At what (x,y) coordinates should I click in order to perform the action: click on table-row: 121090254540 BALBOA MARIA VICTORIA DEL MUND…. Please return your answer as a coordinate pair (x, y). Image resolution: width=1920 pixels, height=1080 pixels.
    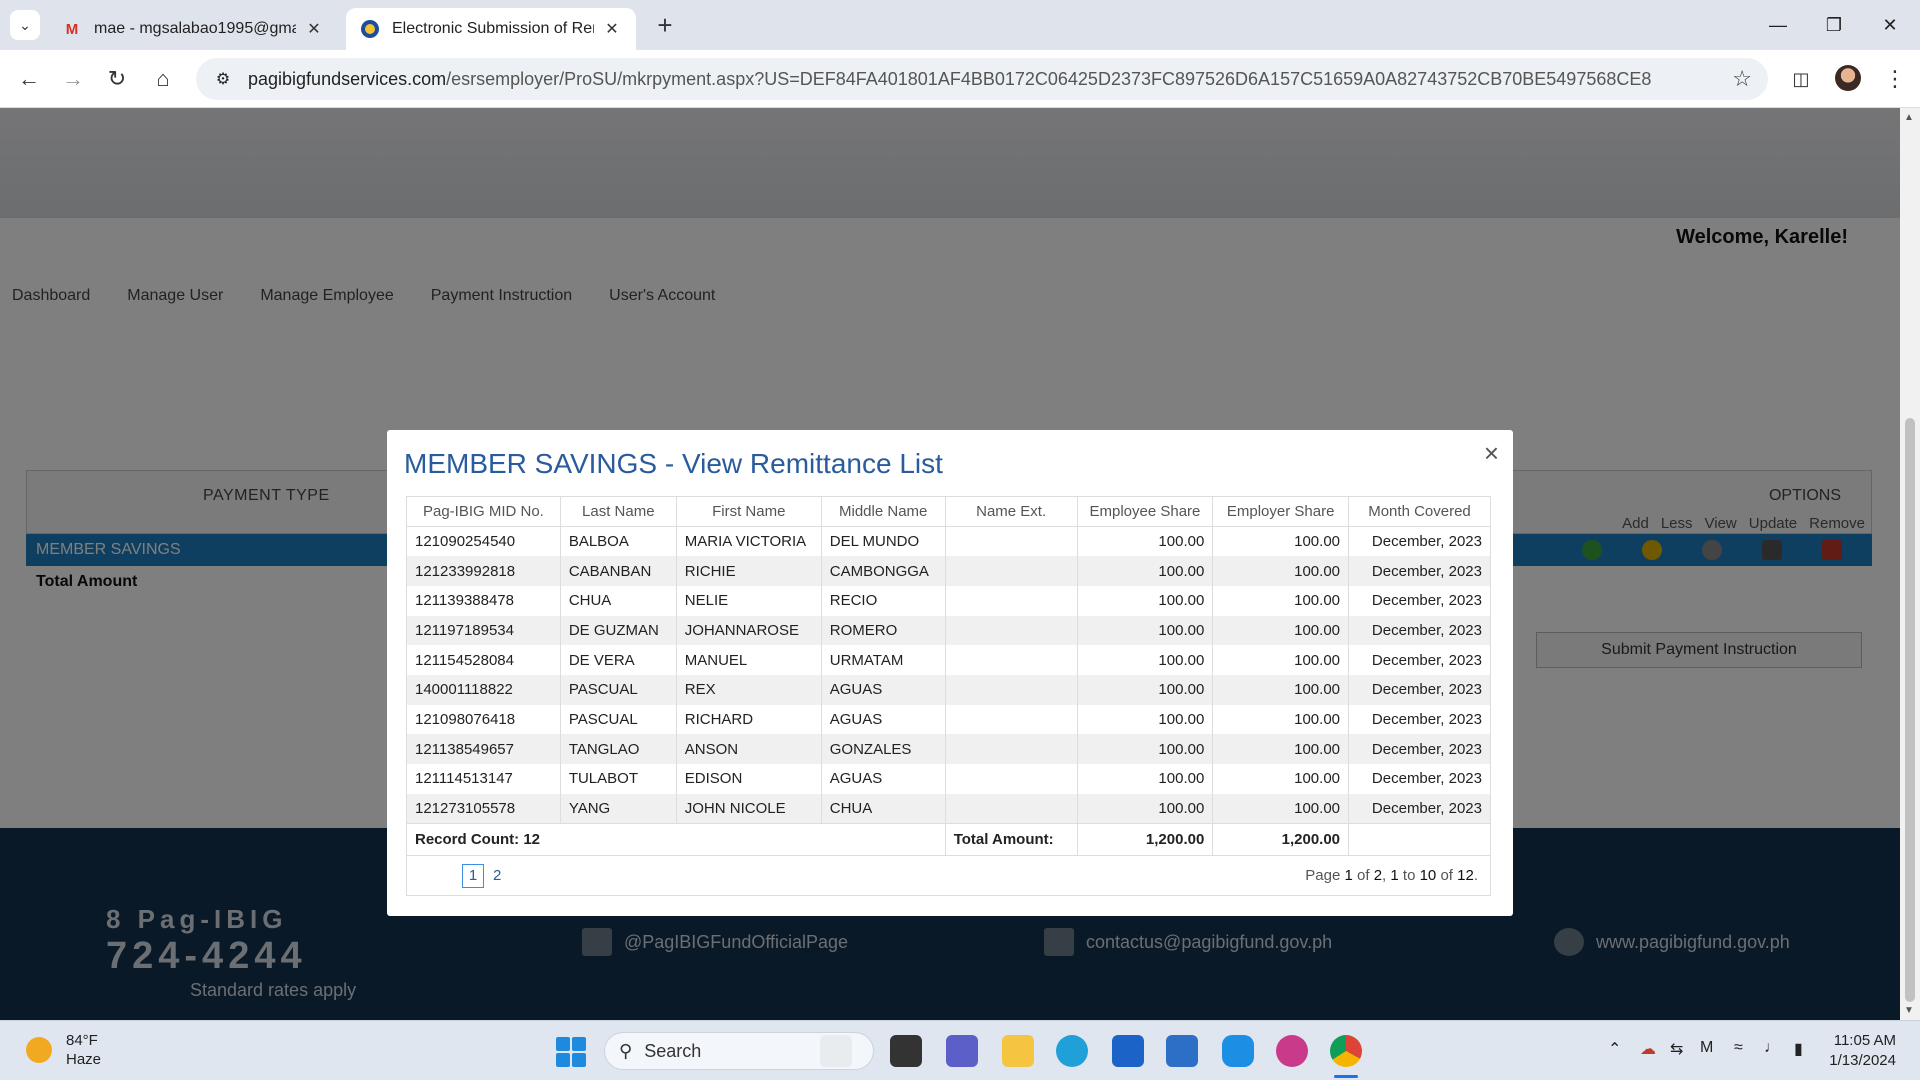
    Looking at the image, I should click on (948, 541).